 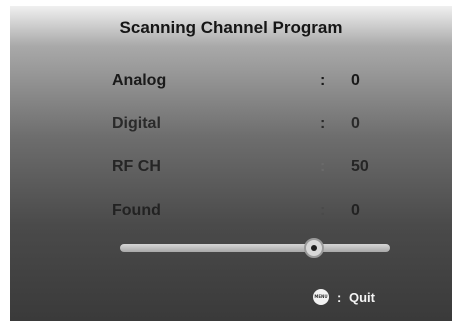 What do you see at coordinates (136, 210) in the screenshot?
I see `found-label: Found` at bounding box center [136, 210].